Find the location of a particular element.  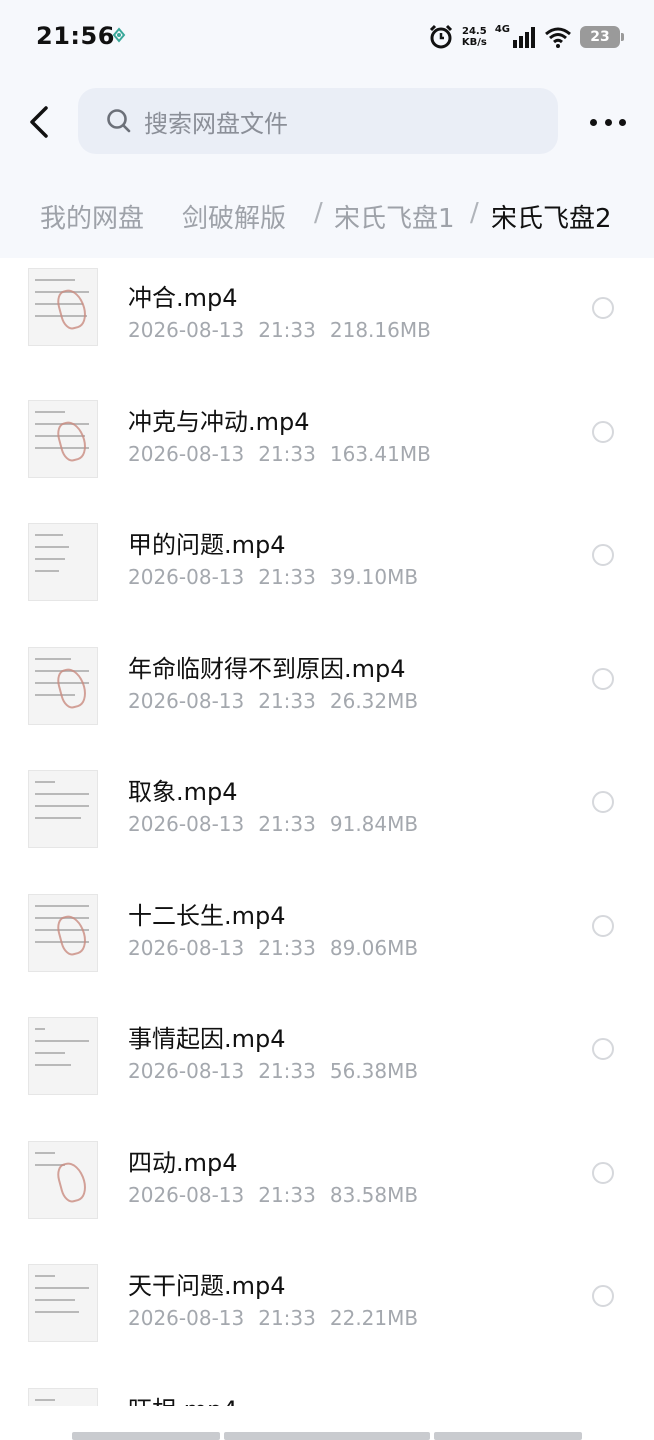

file-name: 甲的问题.mp4 is located at coordinates (207, 545).